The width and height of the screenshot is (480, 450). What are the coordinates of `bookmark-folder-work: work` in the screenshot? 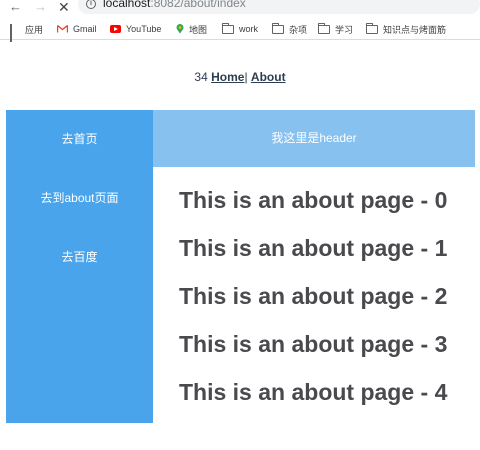 It's located at (240, 29).